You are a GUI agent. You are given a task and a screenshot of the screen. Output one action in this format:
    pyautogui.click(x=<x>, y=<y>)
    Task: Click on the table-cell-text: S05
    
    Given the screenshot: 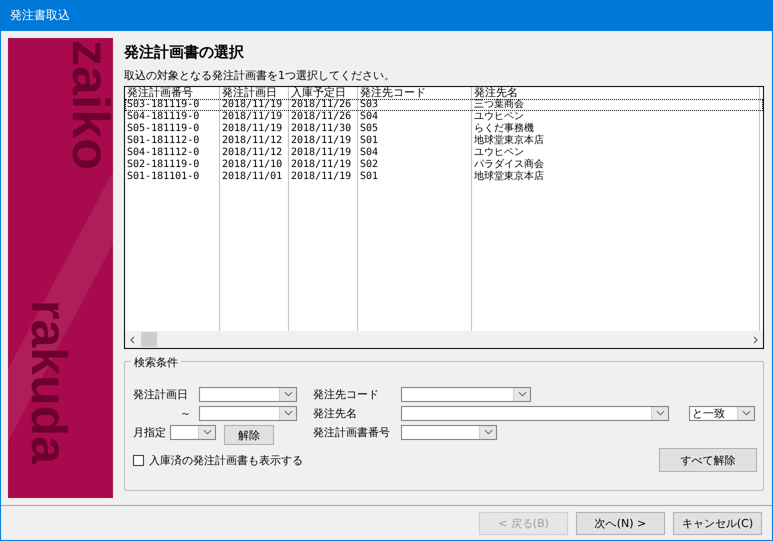 What is the action you would take?
    pyautogui.click(x=369, y=129)
    